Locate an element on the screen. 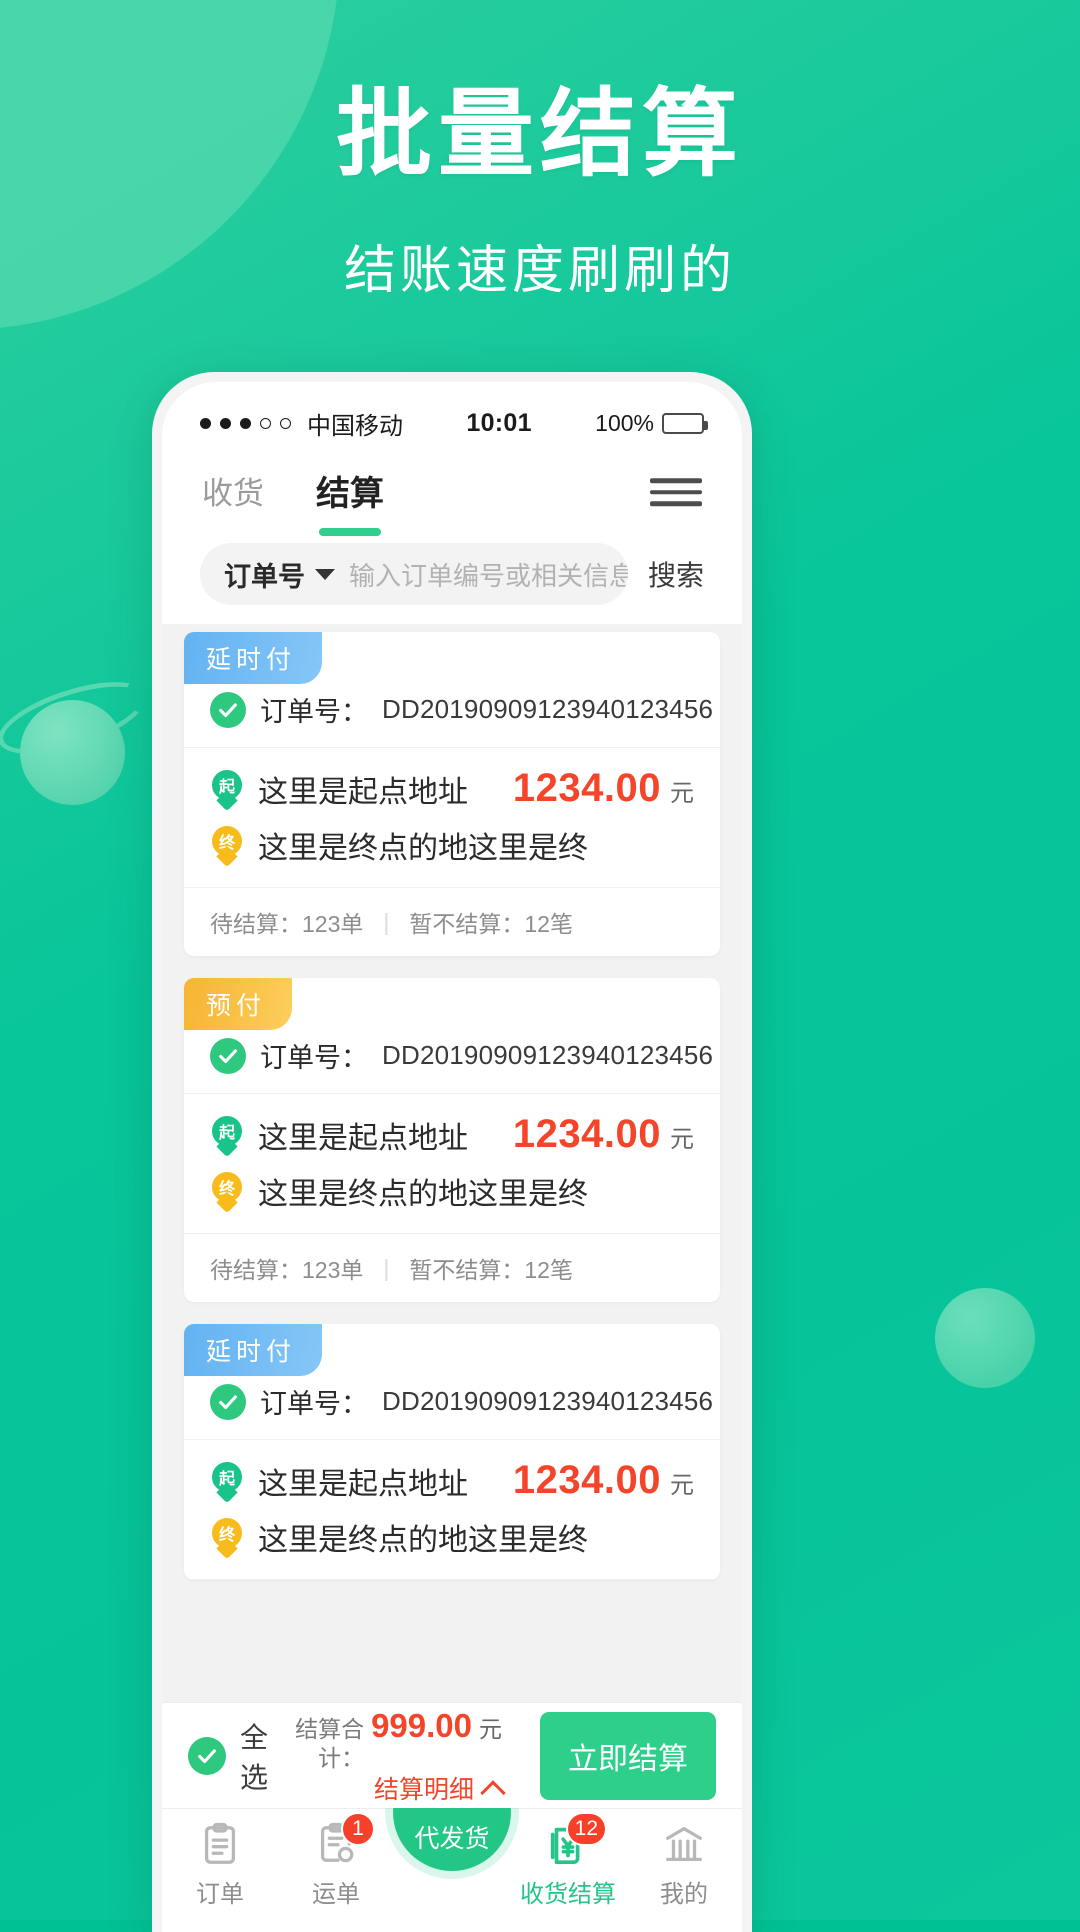 The image size is (1080, 1932). nav-badge-waybill: 1 is located at coordinates (358, 1829).